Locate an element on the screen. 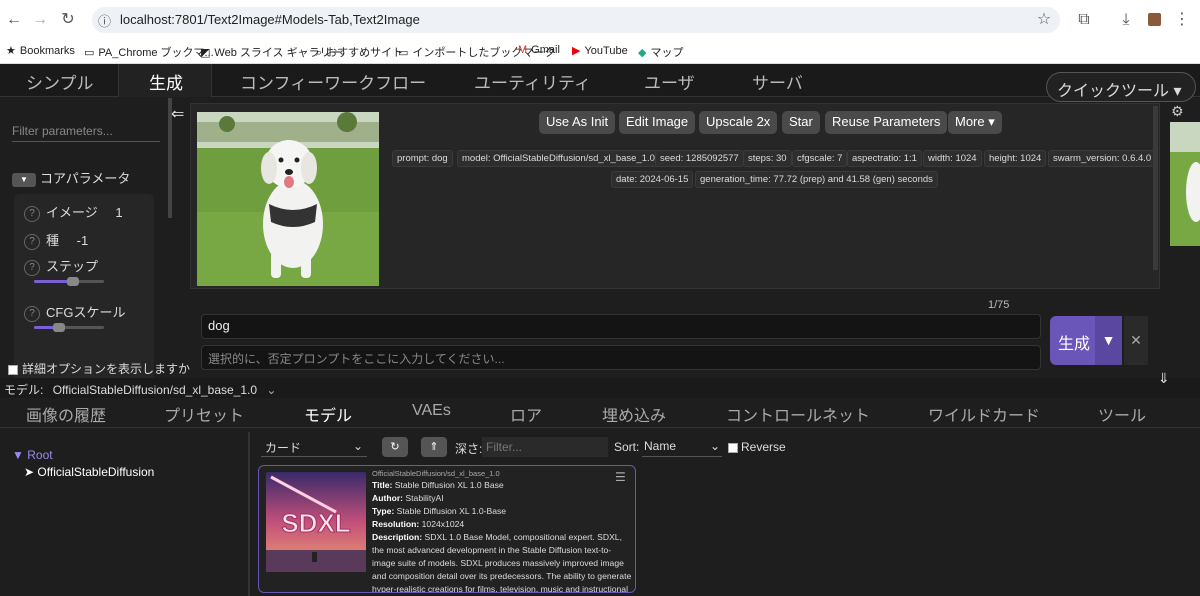 The width and height of the screenshot is (1200, 596). quick-tools-dropdown: クイックツール ▾ is located at coordinates (1121, 87).